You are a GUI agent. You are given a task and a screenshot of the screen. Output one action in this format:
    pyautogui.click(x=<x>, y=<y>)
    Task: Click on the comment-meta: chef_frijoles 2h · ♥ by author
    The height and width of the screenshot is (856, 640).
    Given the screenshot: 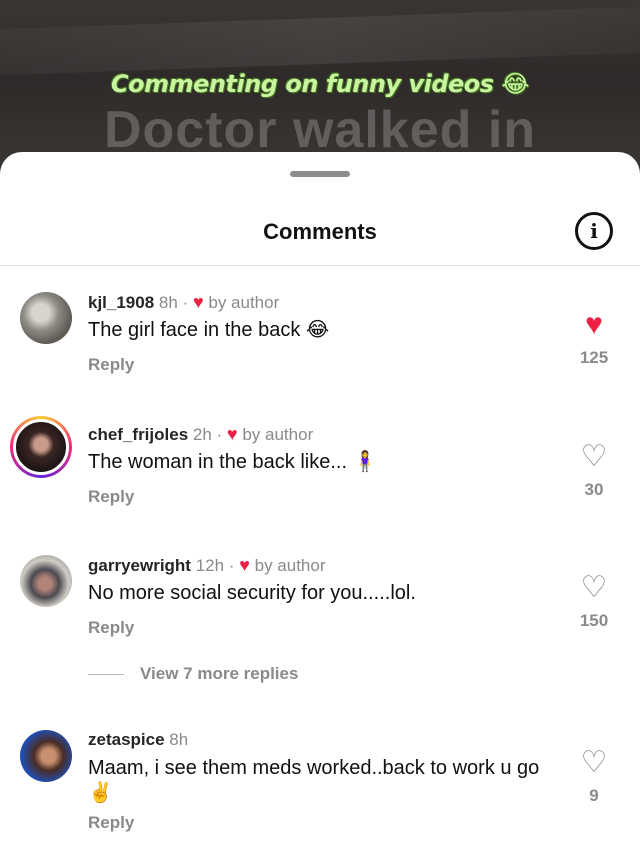 What is the action you would take?
    pyautogui.click(x=201, y=434)
    